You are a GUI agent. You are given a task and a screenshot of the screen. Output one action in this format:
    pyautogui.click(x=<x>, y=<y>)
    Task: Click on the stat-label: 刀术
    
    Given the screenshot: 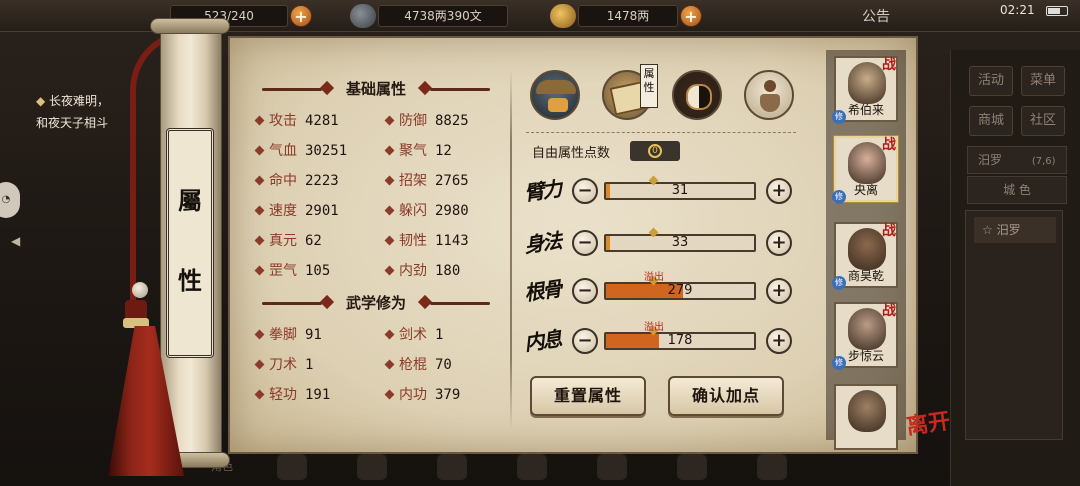 What is the action you would take?
    pyautogui.click(x=283, y=365)
    